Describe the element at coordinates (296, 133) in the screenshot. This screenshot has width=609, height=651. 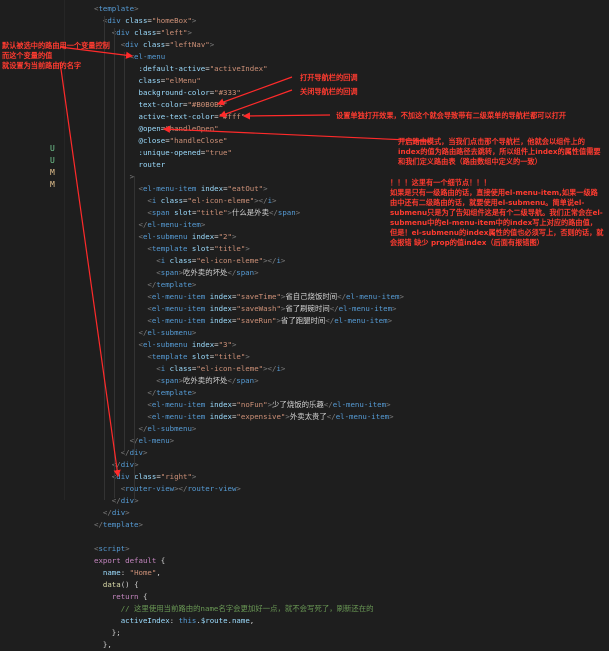
I see `arrow-router` at that location.